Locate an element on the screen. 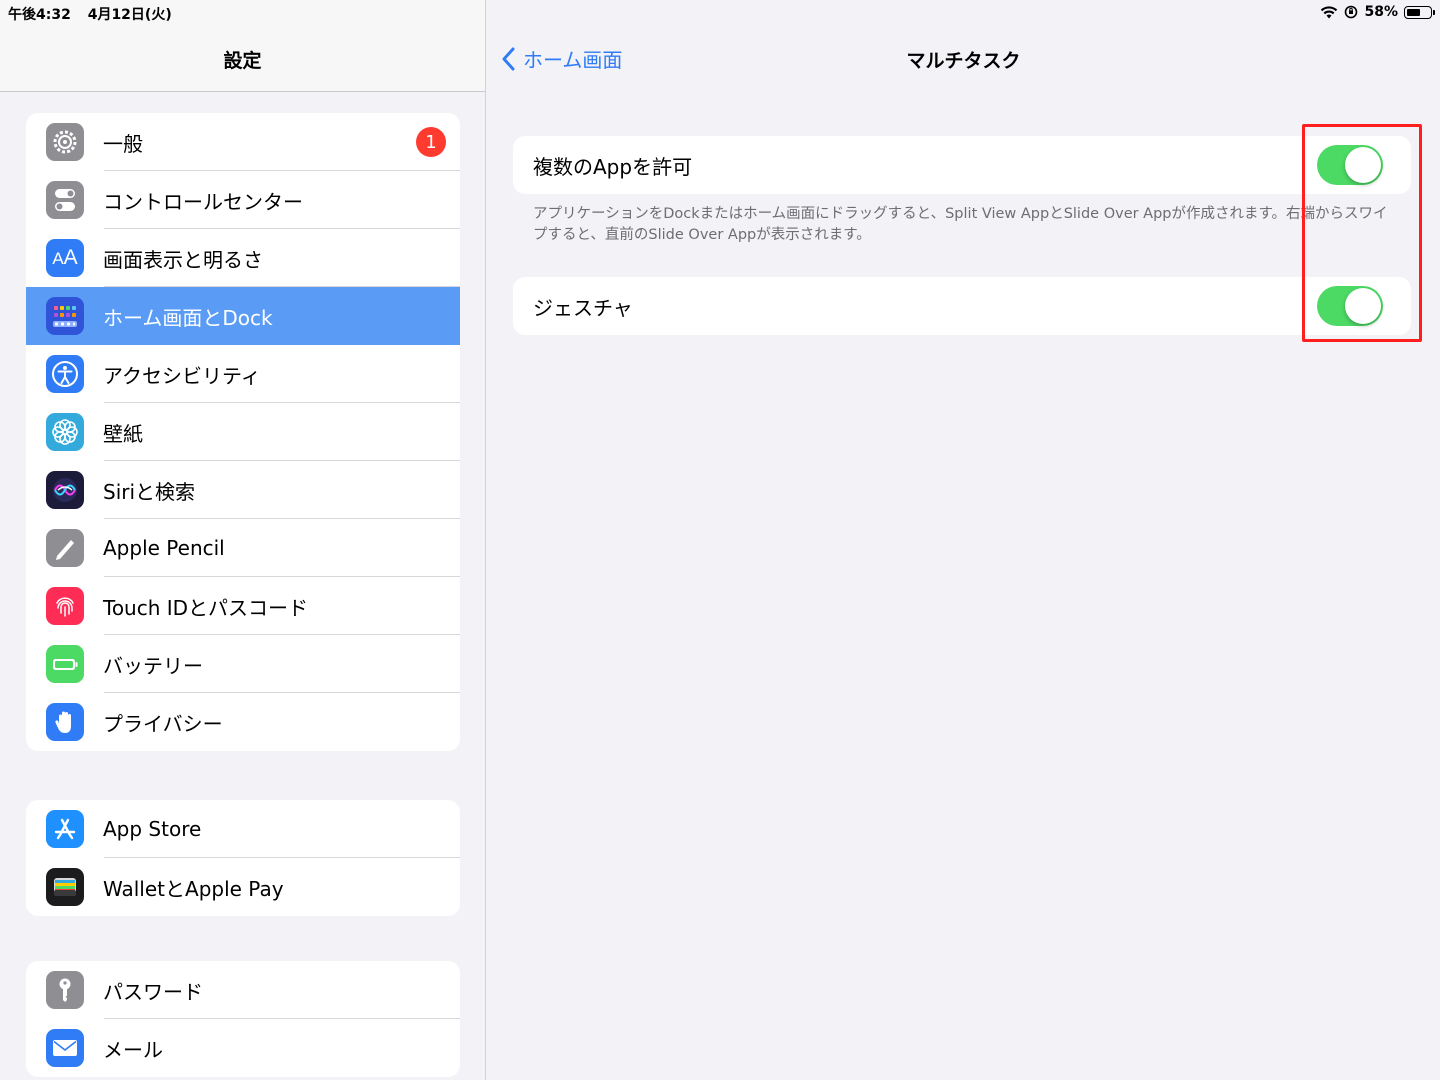 Image resolution: width=1440 pixels, height=1080 pixels. status-right: 58% is located at coordinates (1377, 12).